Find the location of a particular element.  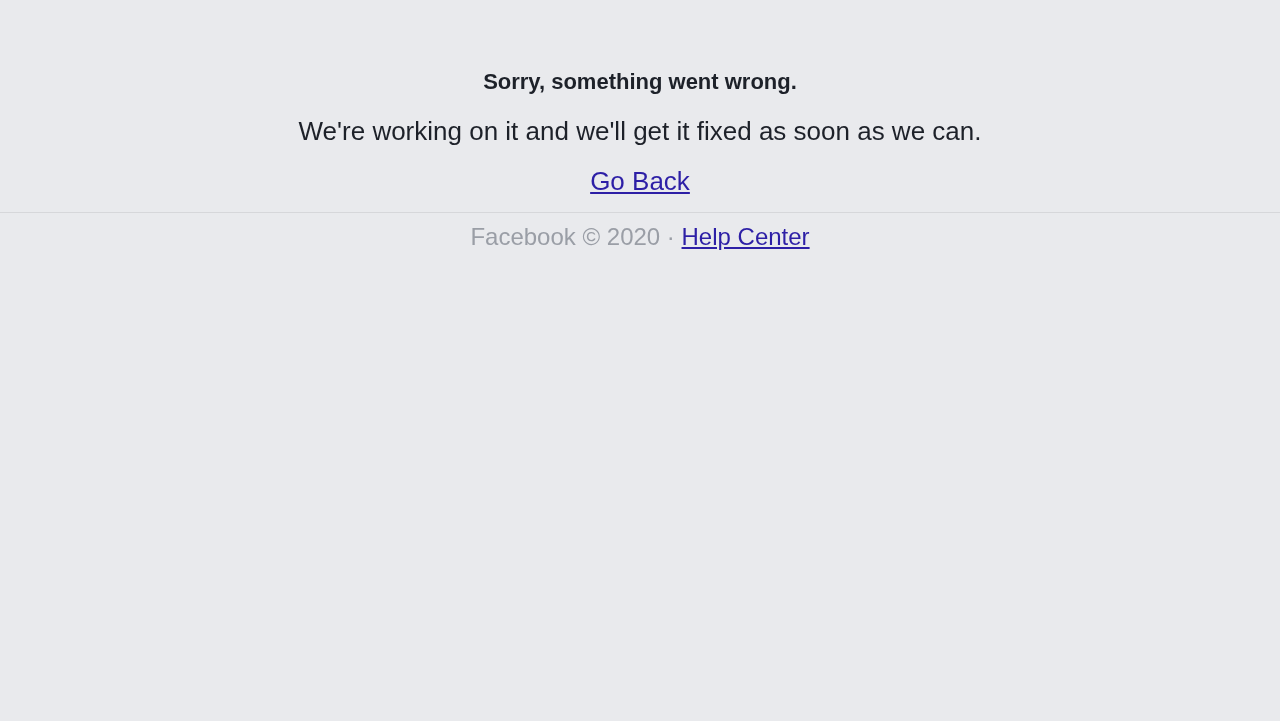

help-center-link: Help Center is located at coordinates (745, 236).